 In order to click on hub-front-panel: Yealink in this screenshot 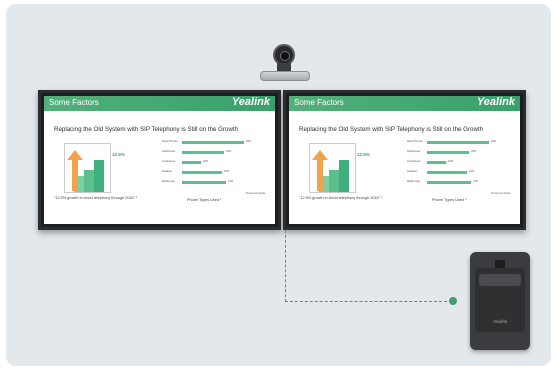, I will do `click(500, 300)`.